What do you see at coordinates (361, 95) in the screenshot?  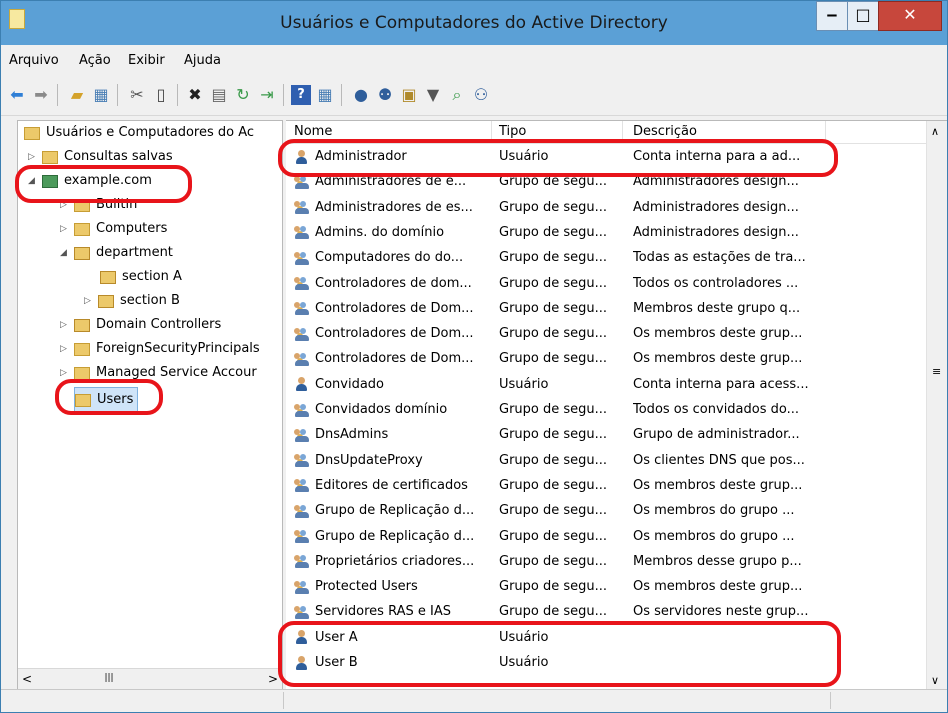 I see `new-user-icon: ●` at bounding box center [361, 95].